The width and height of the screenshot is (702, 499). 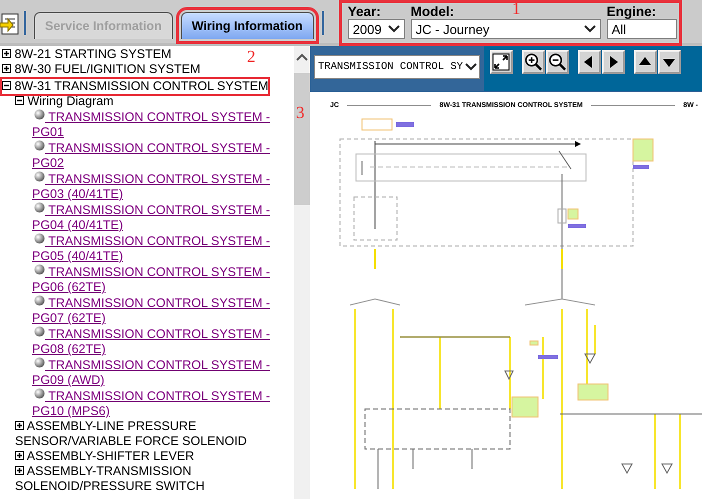 I want to click on scroll-up-icon, so click(x=302, y=57).